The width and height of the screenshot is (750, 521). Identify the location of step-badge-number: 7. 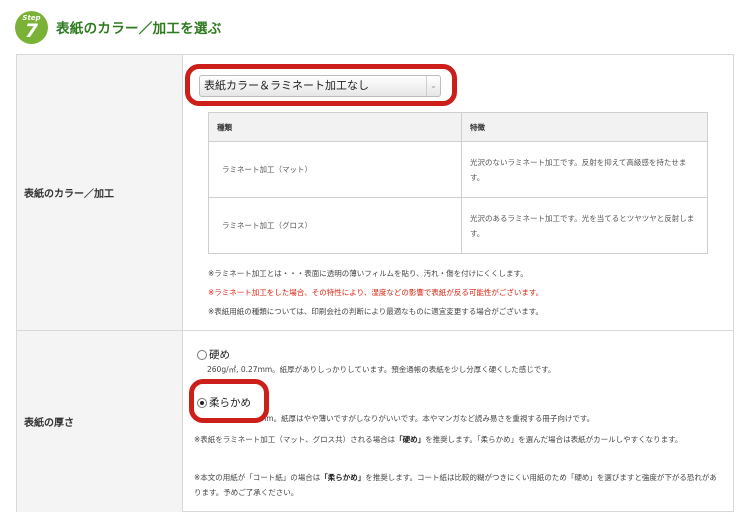
(31, 30).